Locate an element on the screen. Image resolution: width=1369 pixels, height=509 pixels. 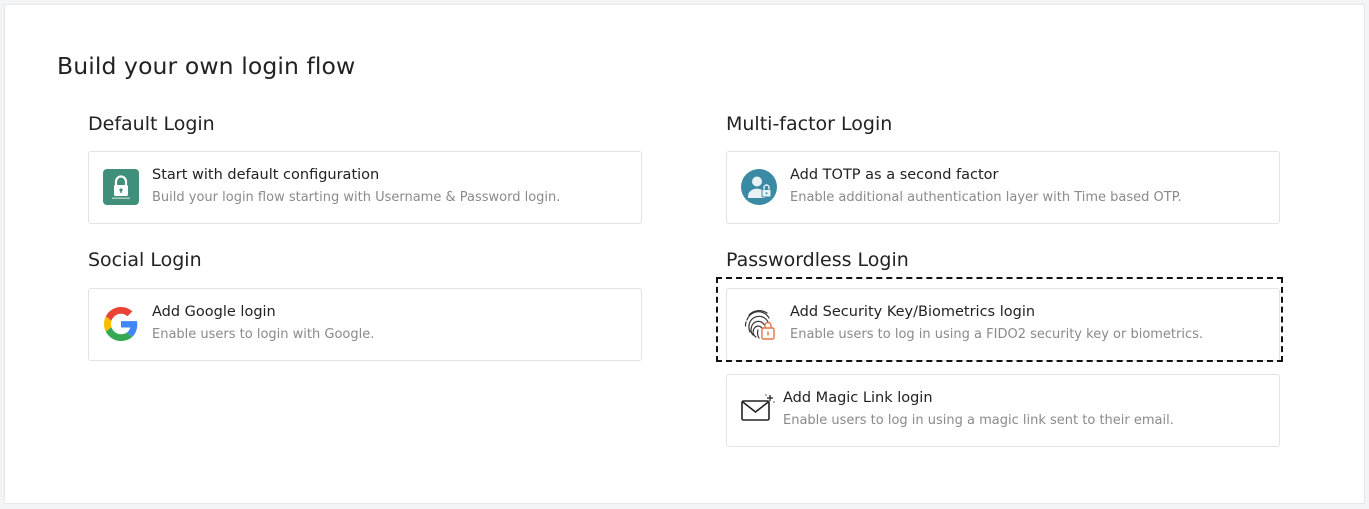
card-title: Add Magic Link login is located at coordinates (858, 398).